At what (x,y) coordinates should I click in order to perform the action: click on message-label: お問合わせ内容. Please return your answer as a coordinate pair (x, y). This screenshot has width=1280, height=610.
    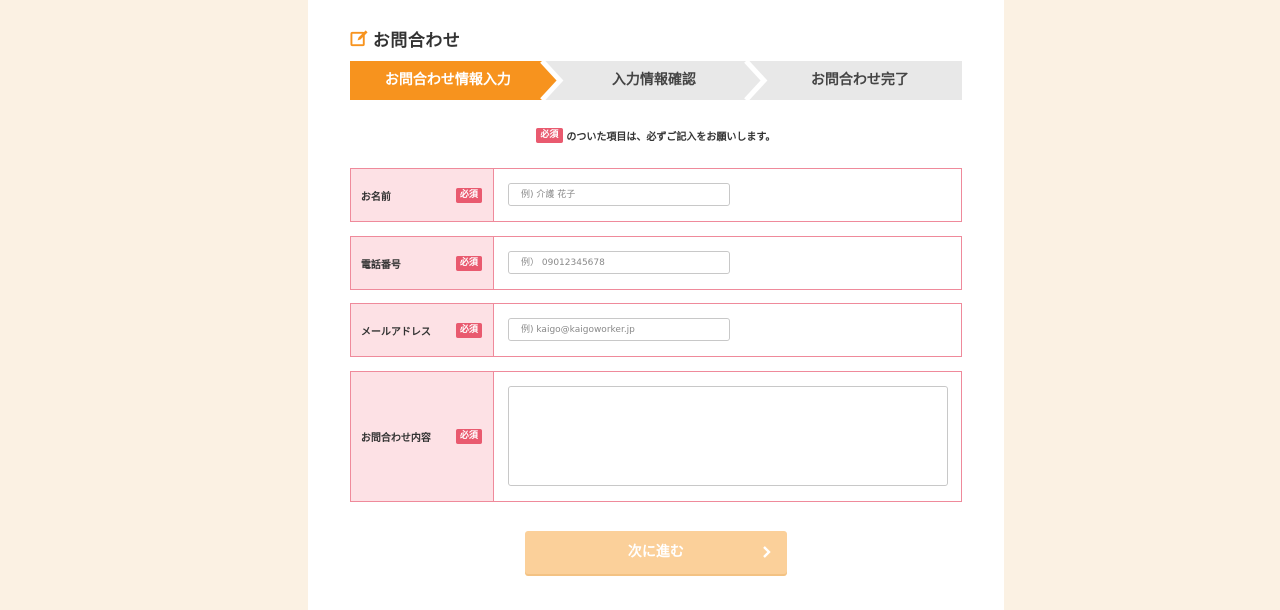
    Looking at the image, I should click on (396, 438).